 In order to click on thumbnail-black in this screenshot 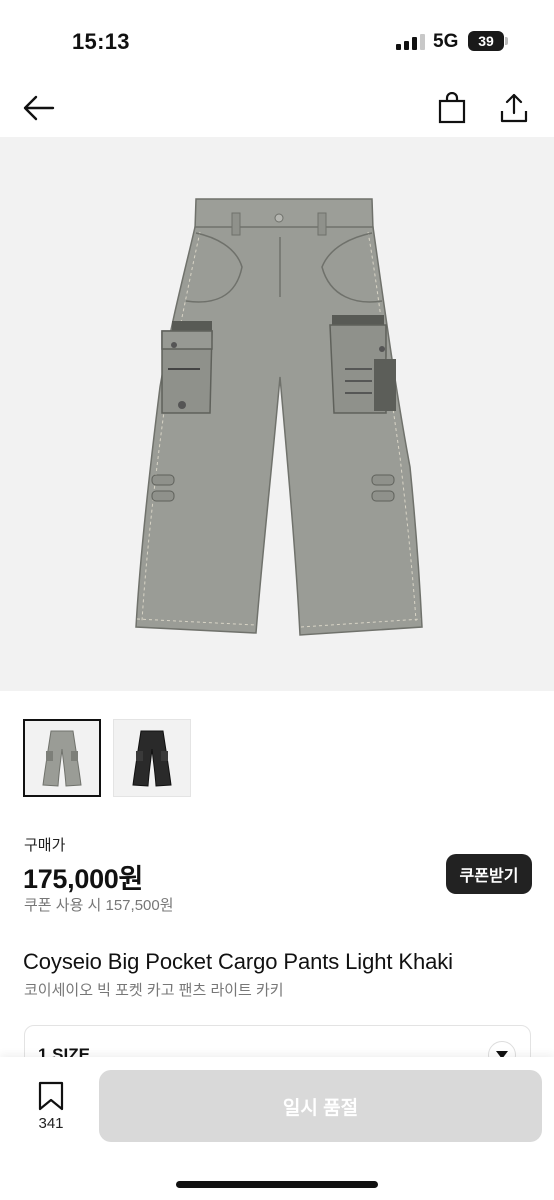, I will do `click(152, 758)`.